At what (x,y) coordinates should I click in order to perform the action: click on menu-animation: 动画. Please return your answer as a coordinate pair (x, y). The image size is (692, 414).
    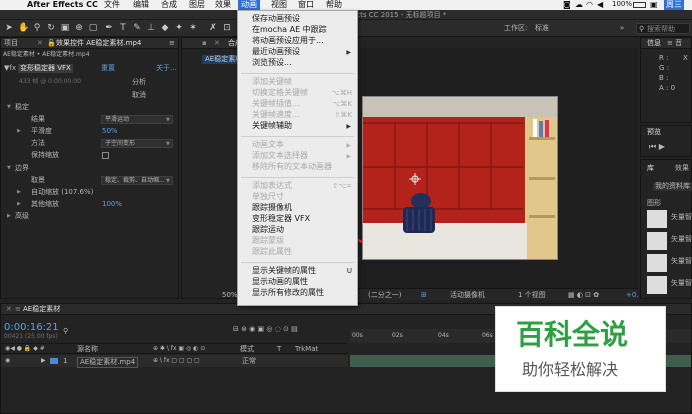
    Looking at the image, I should click on (249, 5).